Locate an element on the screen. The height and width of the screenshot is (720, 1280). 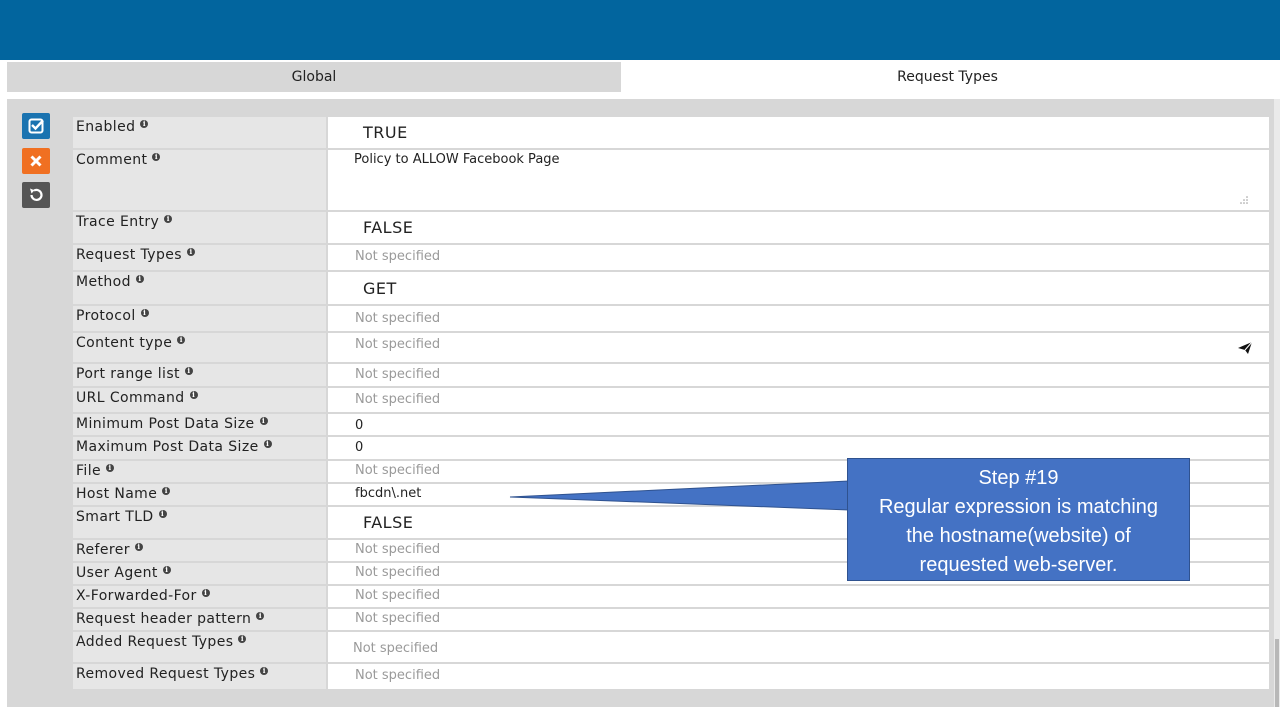
field-label: Added Request Types i is located at coordinates (199, 647).